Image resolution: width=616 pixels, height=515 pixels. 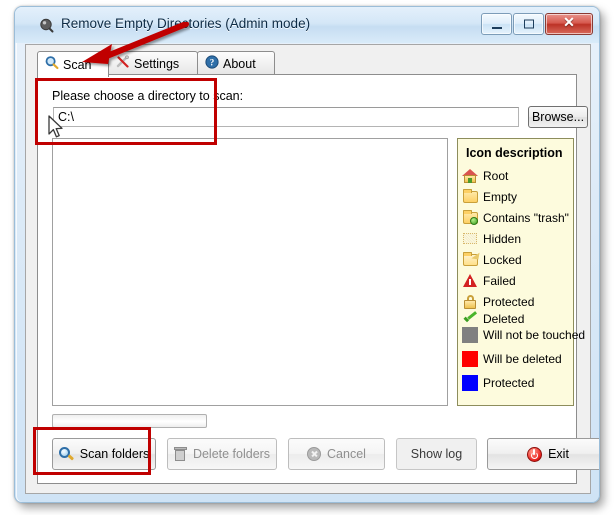 I want to click on legend-label-hidden: Hidden, so click(x=502, y=238).